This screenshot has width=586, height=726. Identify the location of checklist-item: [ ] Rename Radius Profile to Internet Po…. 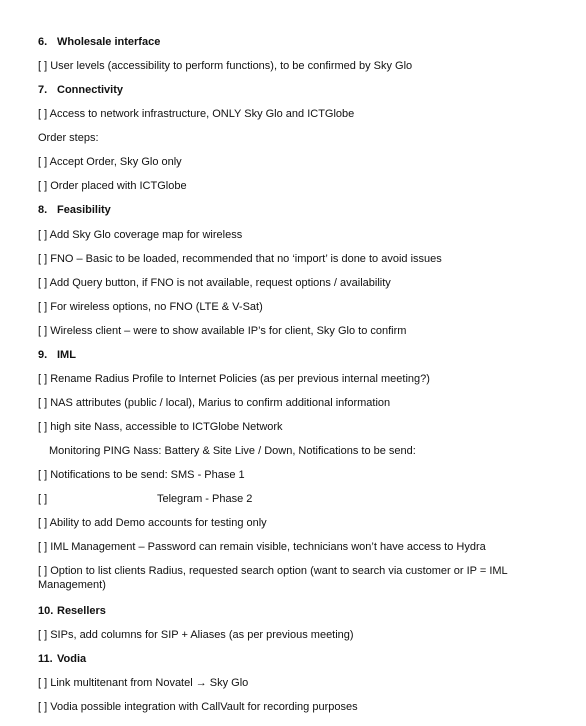
(234, 379).